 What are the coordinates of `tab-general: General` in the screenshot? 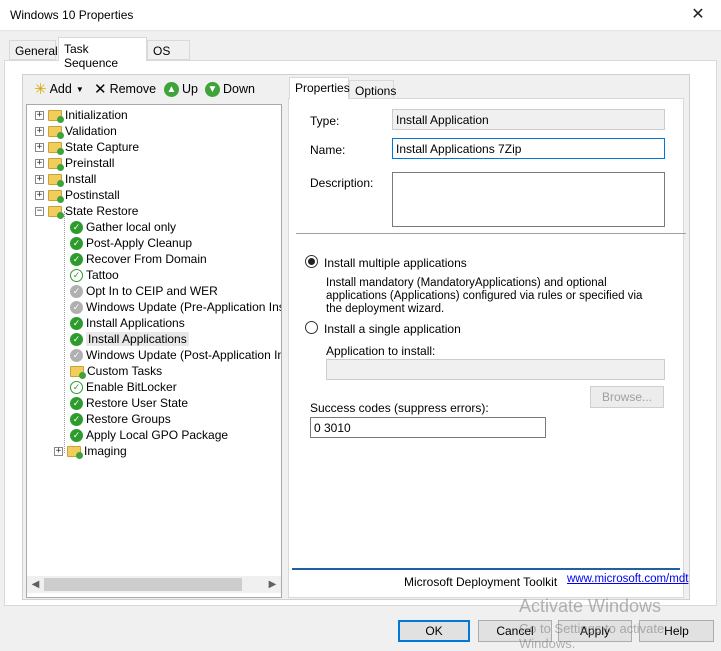 It's located at (33, 50).